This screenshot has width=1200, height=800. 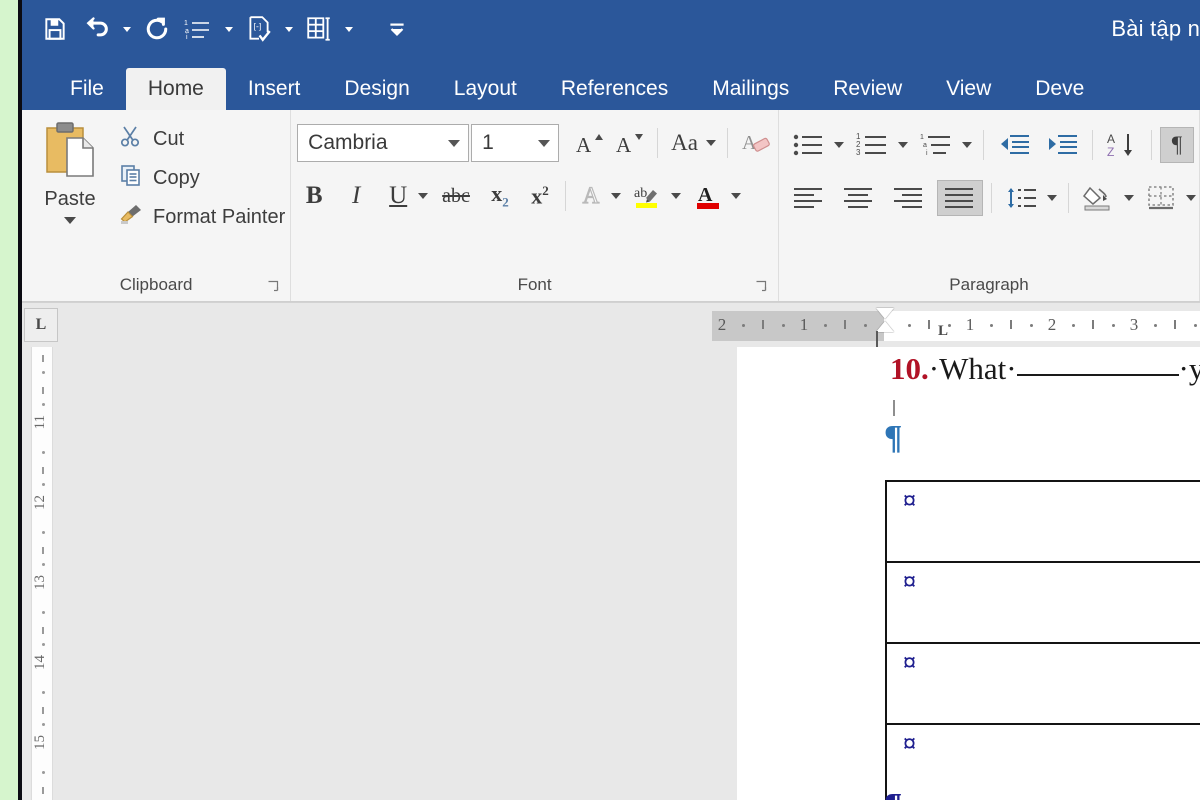 I want to click on numbering-list-dropdown-arrow, so click(x=903, y=145).